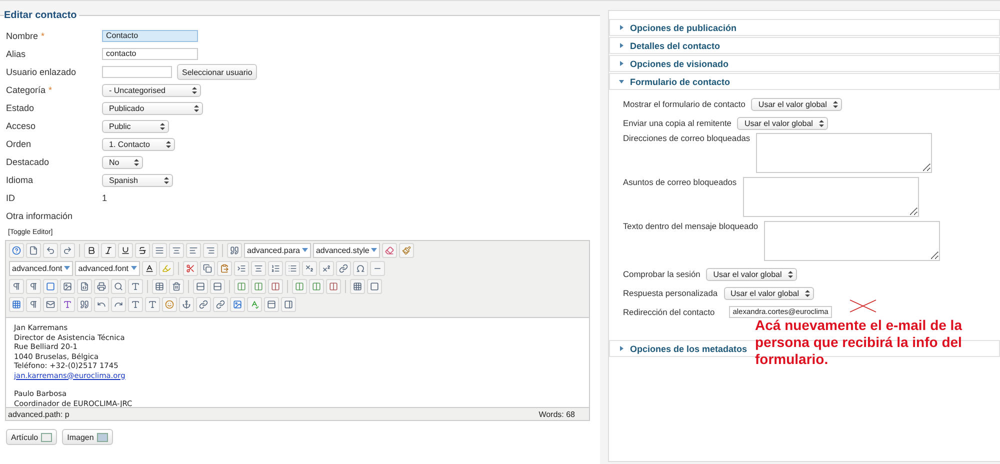 This screenshot has height=464, width=1000. What do you see at coordinates (22, 36) in the screenshot?
I see `field-label: Nombre` at bounding box center [22, 36].